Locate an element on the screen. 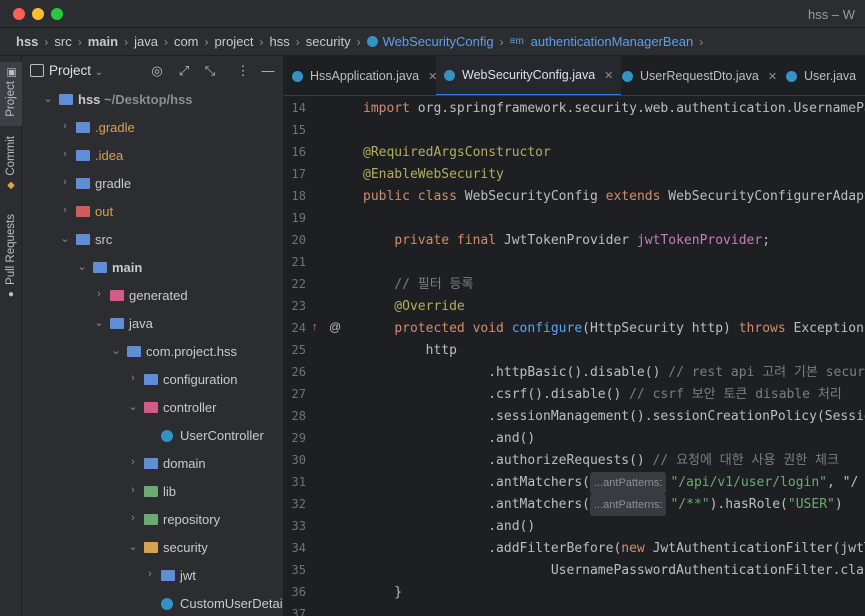 This screenshot has height=616, width=865. editor-tab: User.java✕ is located at coordinates (821, 75).